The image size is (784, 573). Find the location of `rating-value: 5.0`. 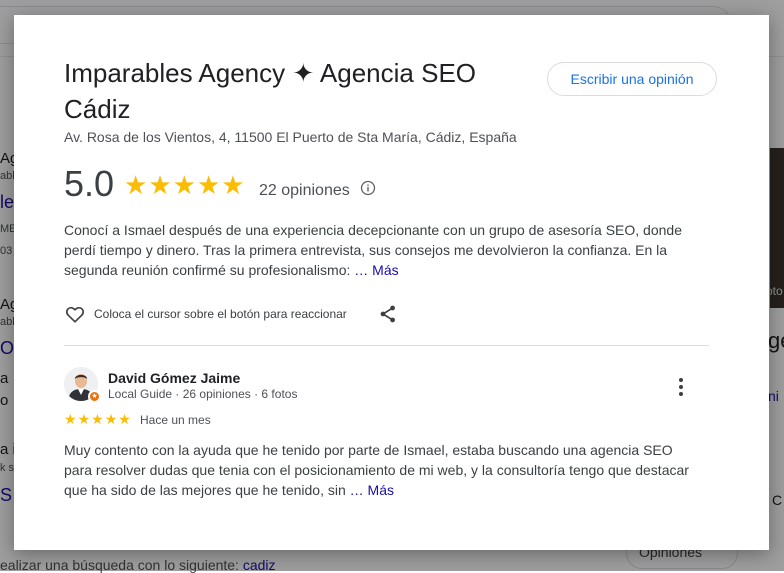

rating-value: 5.0 is located at coordinates (89, 183).